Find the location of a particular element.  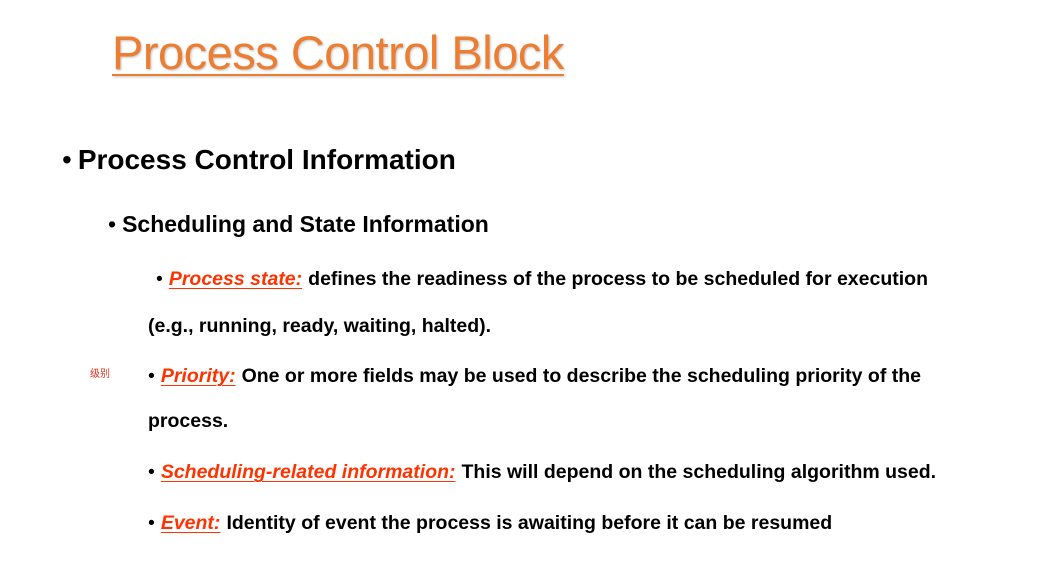

list-item-process-state-continued: (e.g., running, ready, waiting, halted). is located at coordinates (319, 326).